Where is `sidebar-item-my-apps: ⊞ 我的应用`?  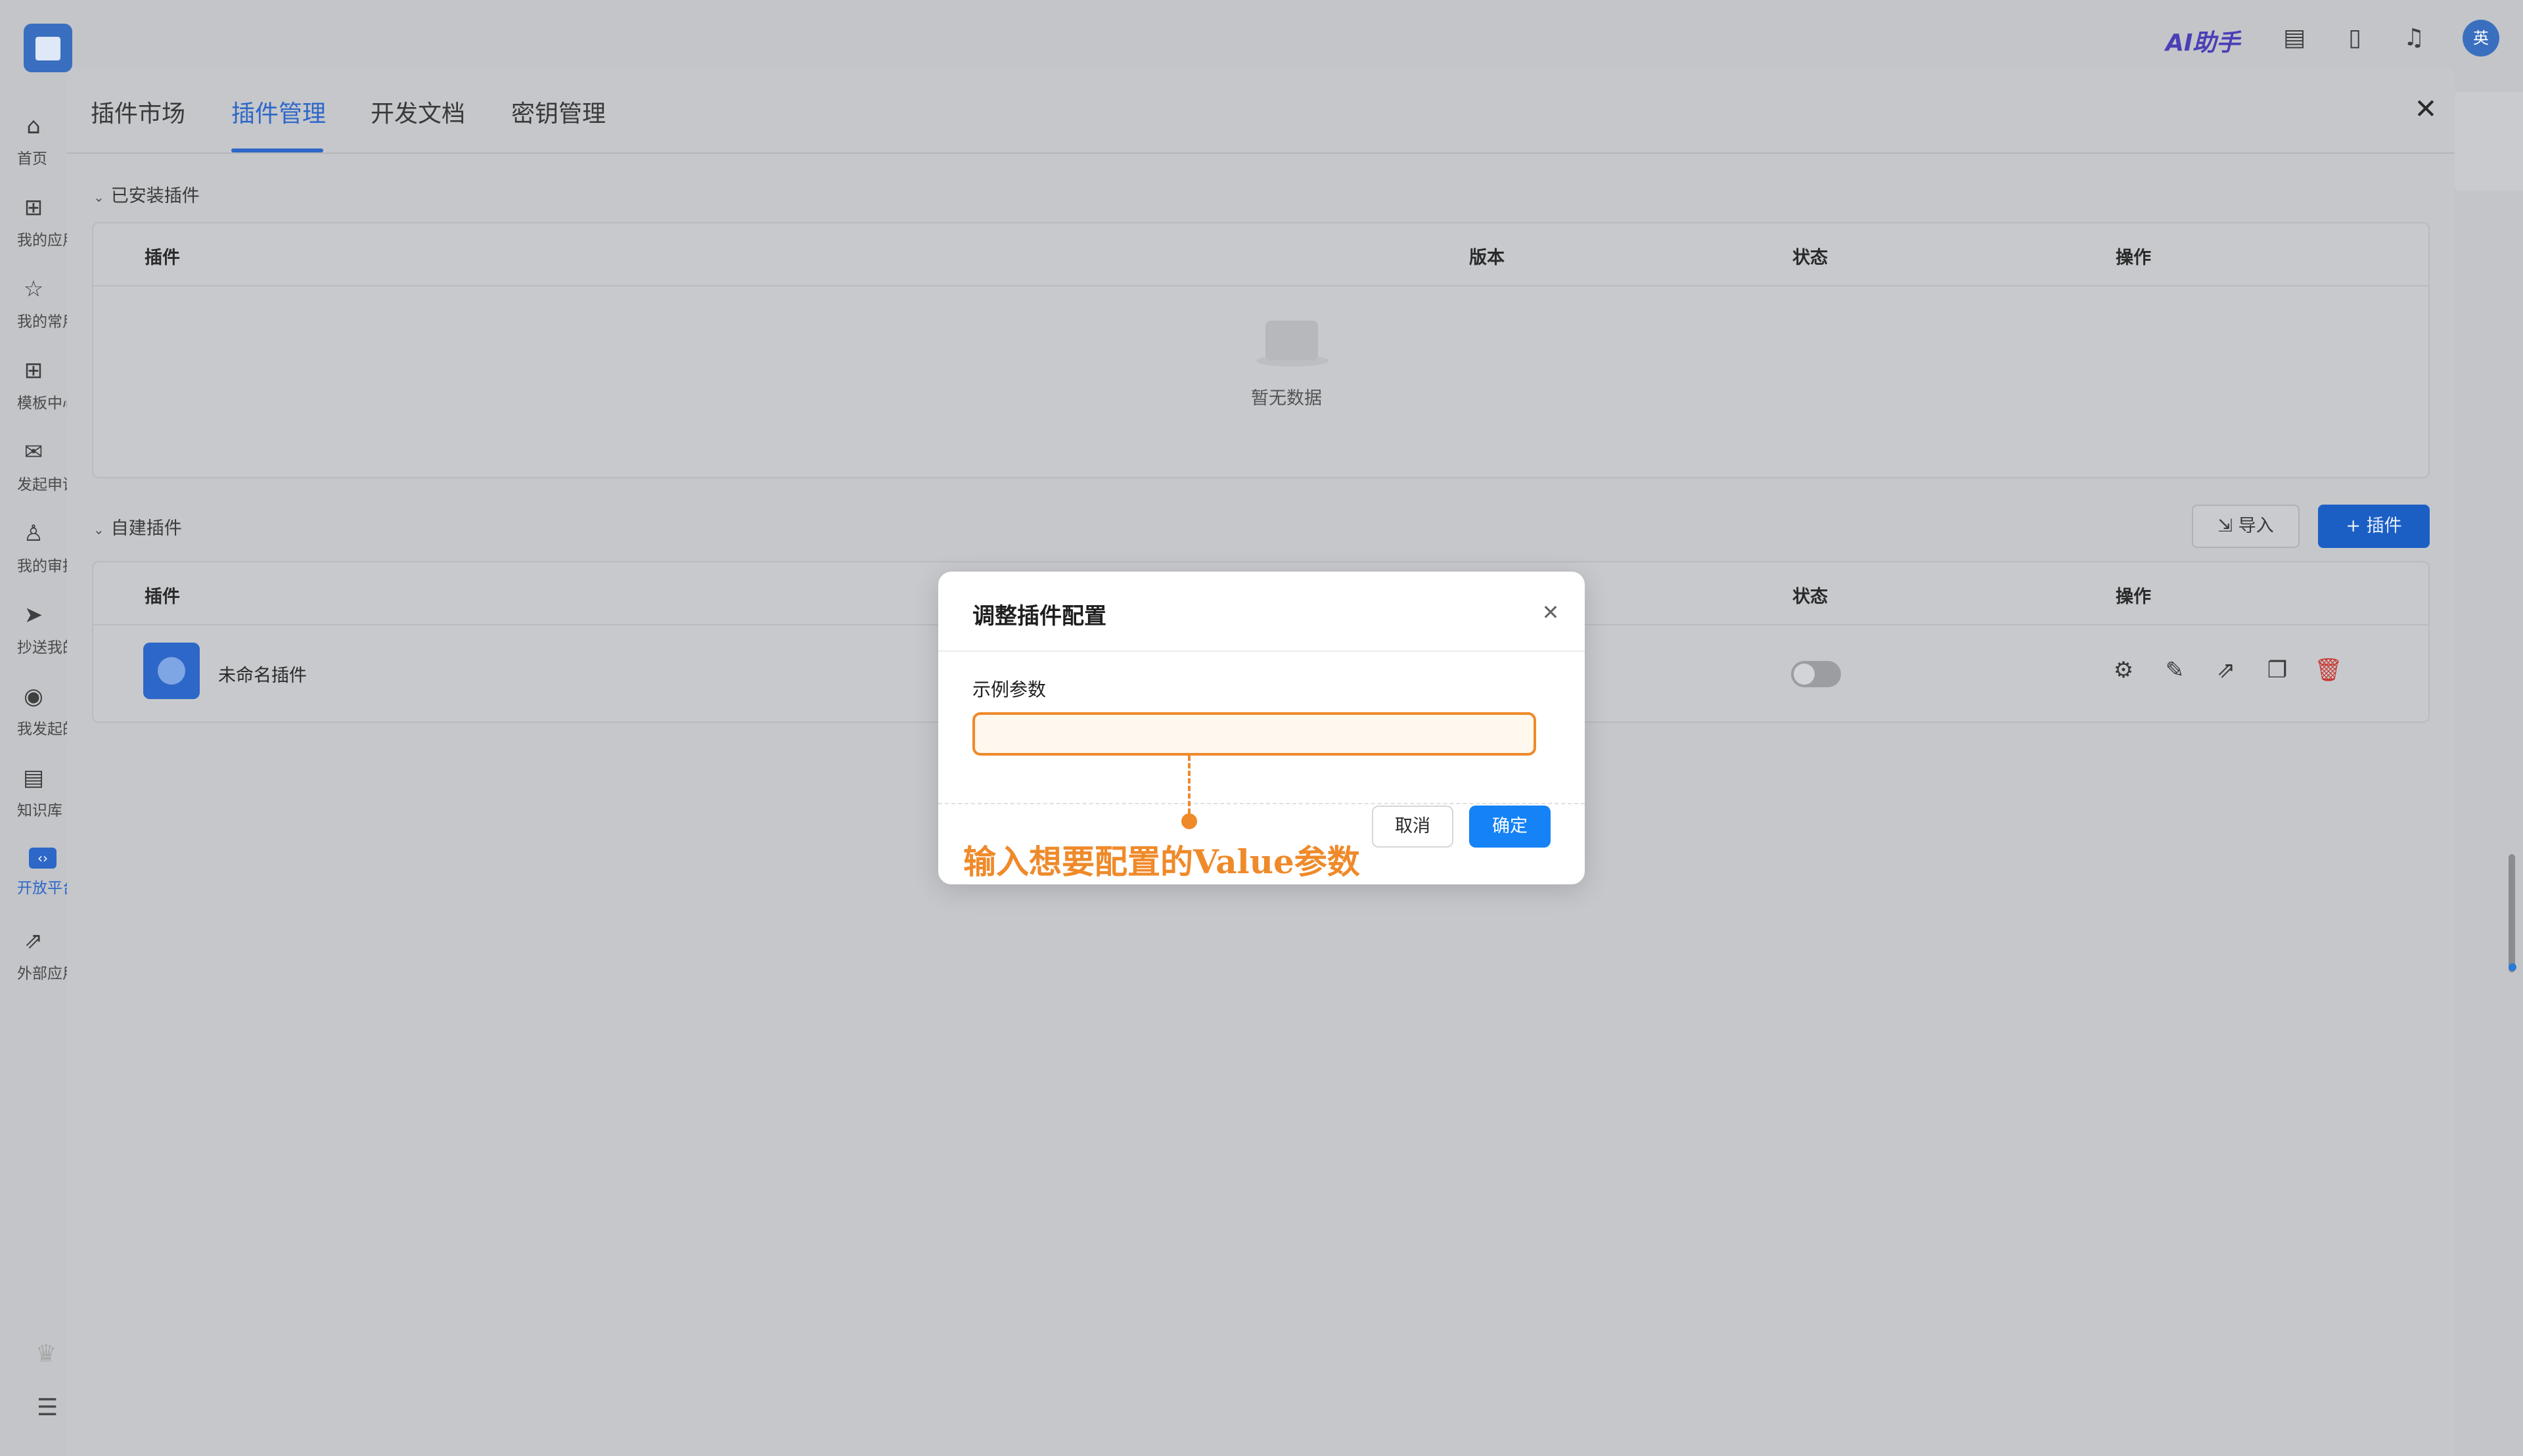
sidebar-item-my-apps: ⊞ 我的应用 is located at coordinates (33, 219).